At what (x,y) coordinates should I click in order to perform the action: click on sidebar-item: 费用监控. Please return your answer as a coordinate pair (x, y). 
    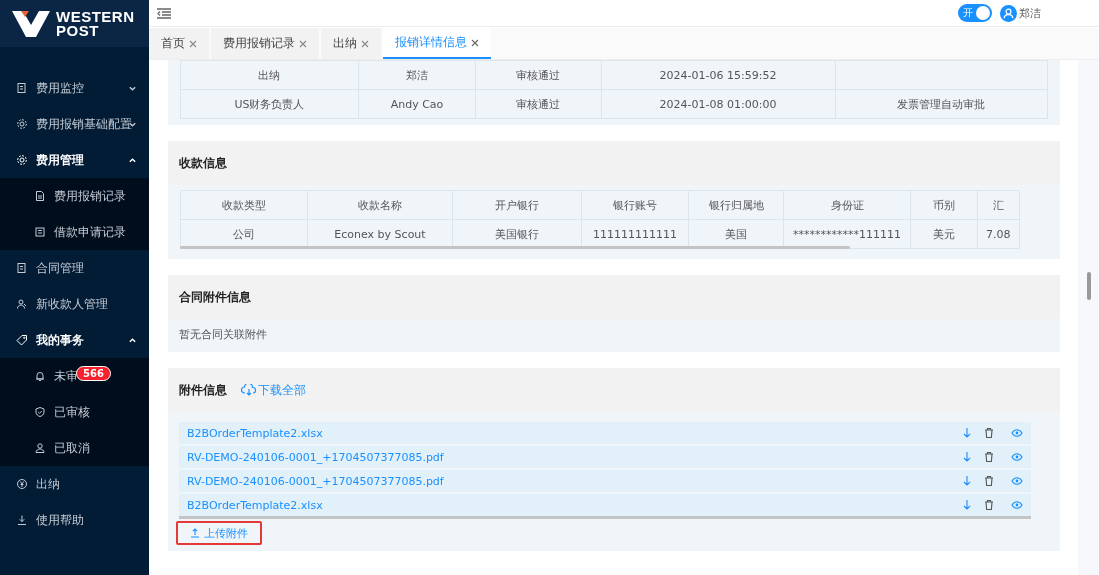
    Looking at the image, I should click on (74, 88).